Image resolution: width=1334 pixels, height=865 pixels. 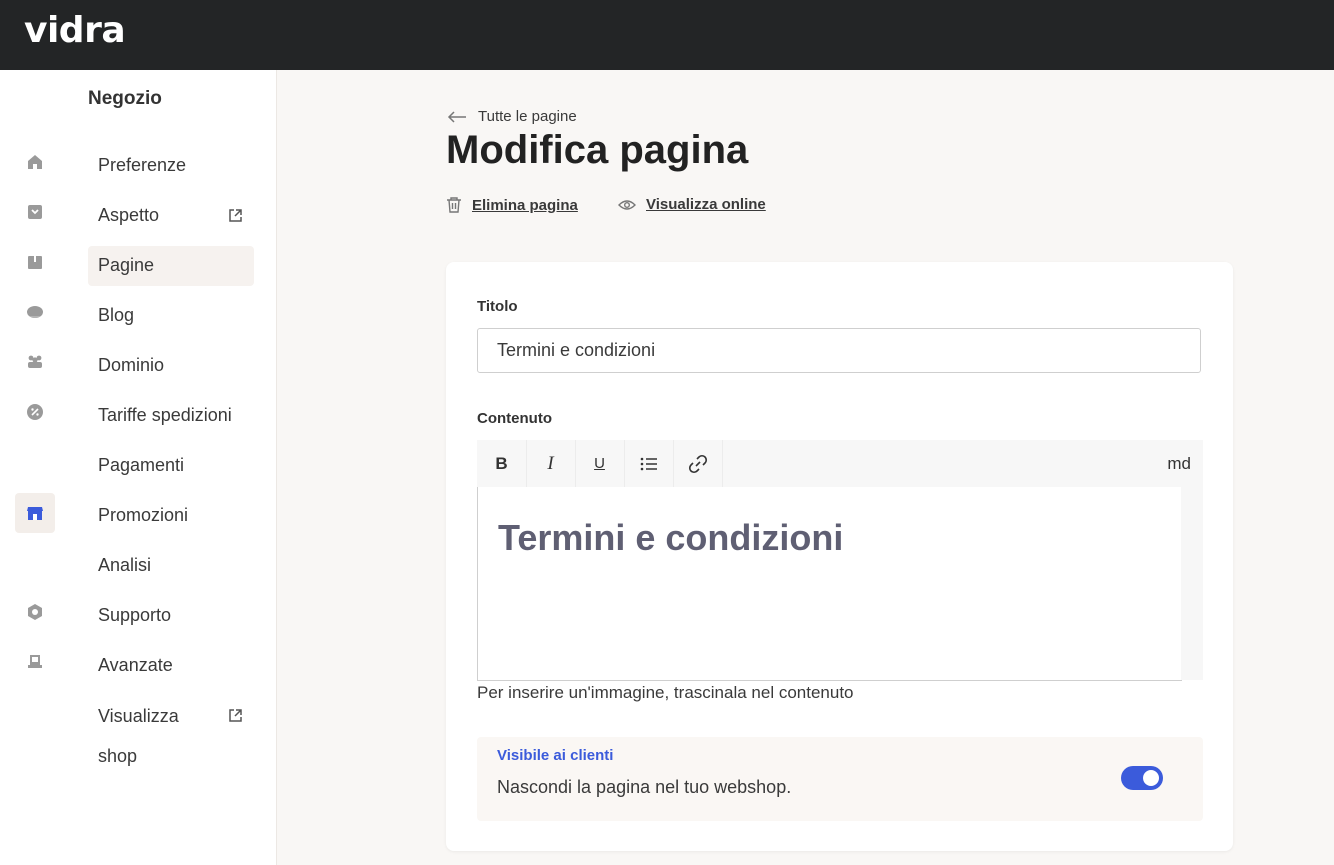 What do you see at coordinates (116, 315) in the screenshot?
I see `sidebar-item-label: Blog` at bounding box center [116, 315].